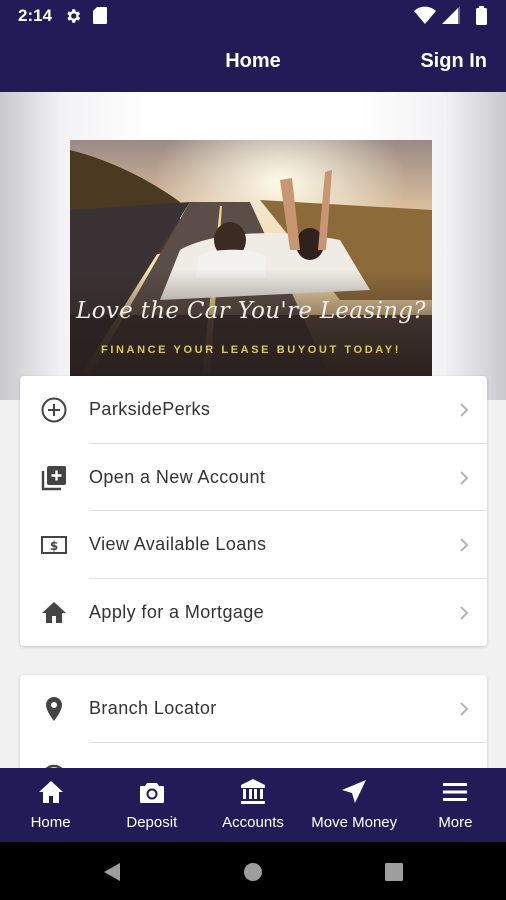 This screenshot has height=900, width=506. I want to click on system-nav-bar, so click(253, 871).